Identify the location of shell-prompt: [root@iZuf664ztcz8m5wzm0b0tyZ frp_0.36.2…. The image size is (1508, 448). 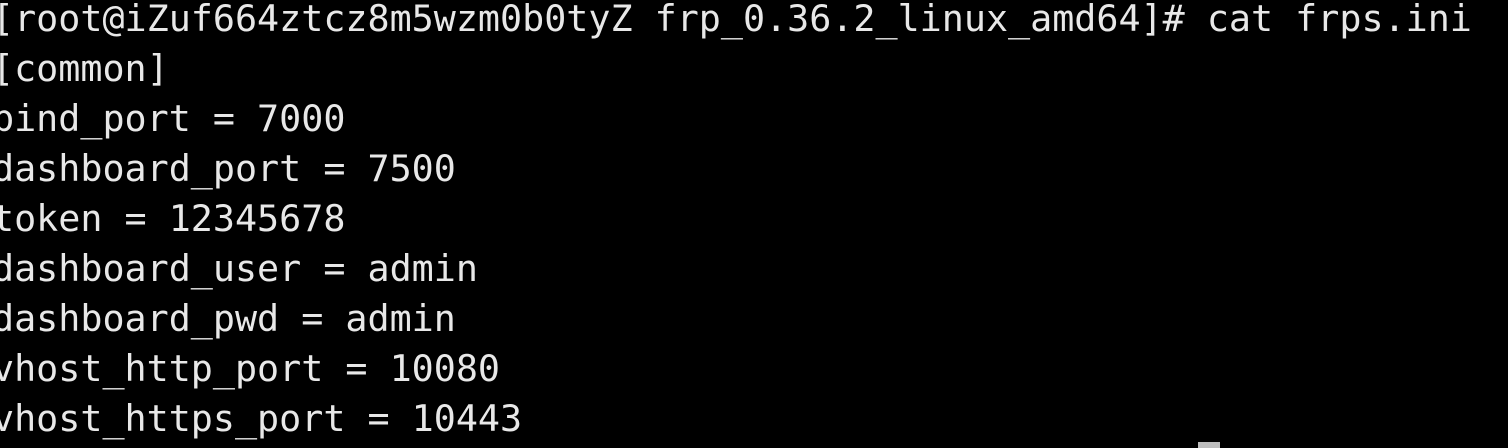
(603, 20).